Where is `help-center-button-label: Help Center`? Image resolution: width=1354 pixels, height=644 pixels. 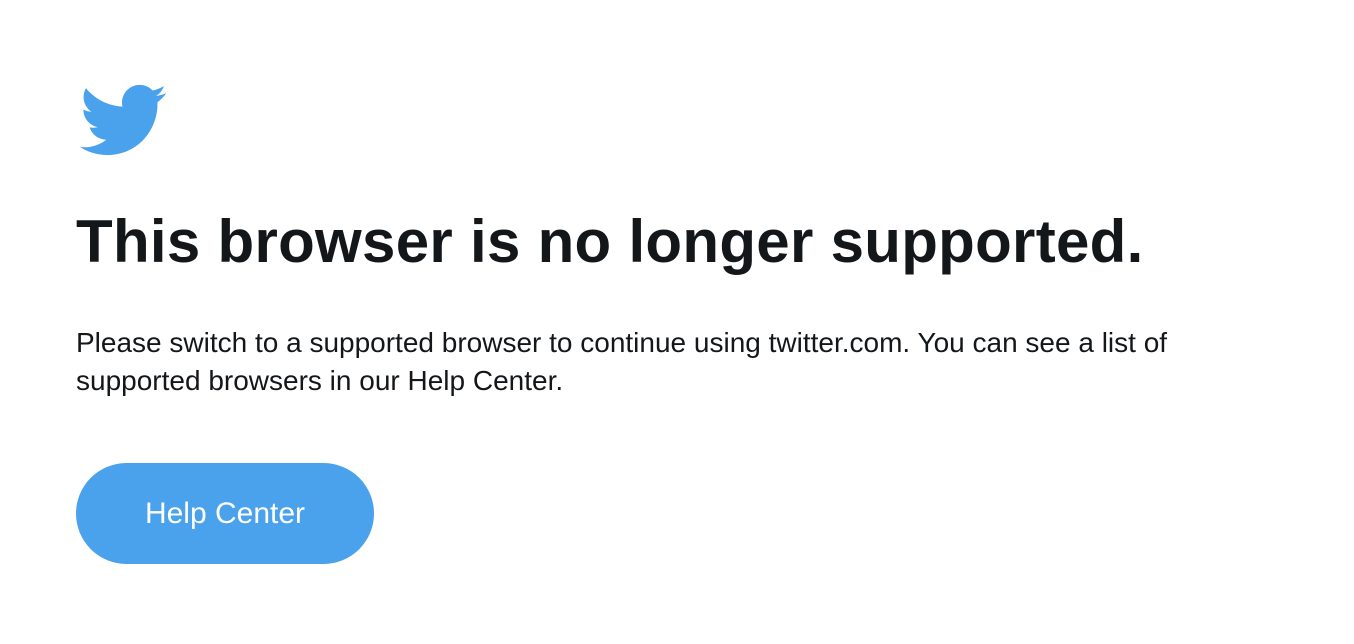
help-center-button-label: Help Center is located at coordinates (225, 513).